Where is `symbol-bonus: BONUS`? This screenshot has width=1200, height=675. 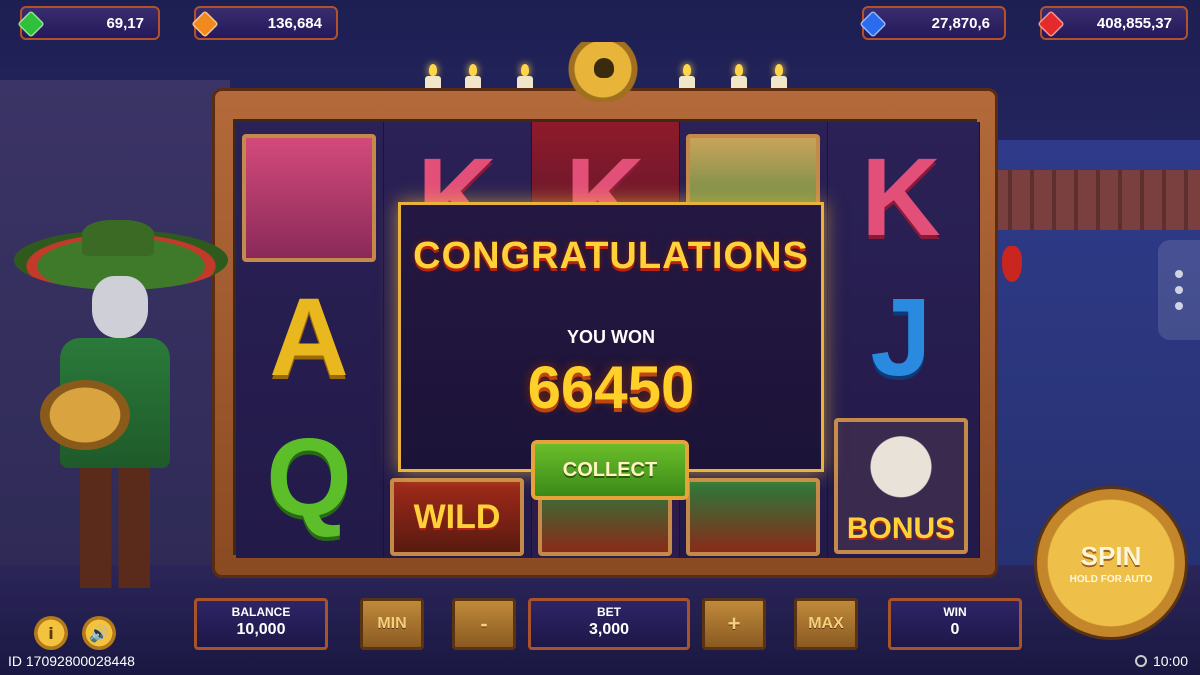 symbol-bonus: BONUS is located at coordinates (901, 486).